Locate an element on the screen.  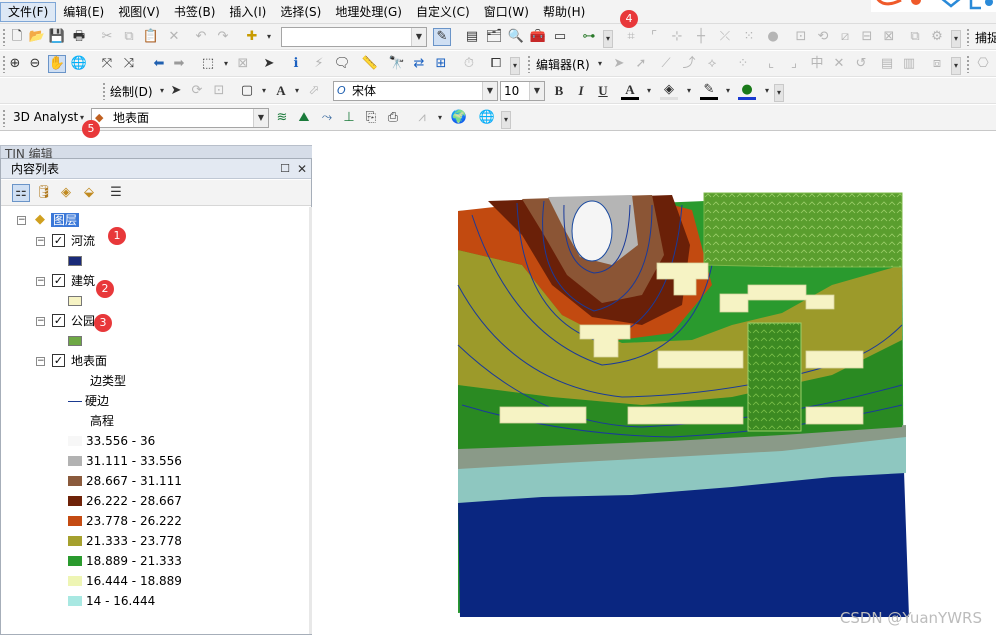
edit-annotation-icon: ➚ is located at coordinates (641, 64).